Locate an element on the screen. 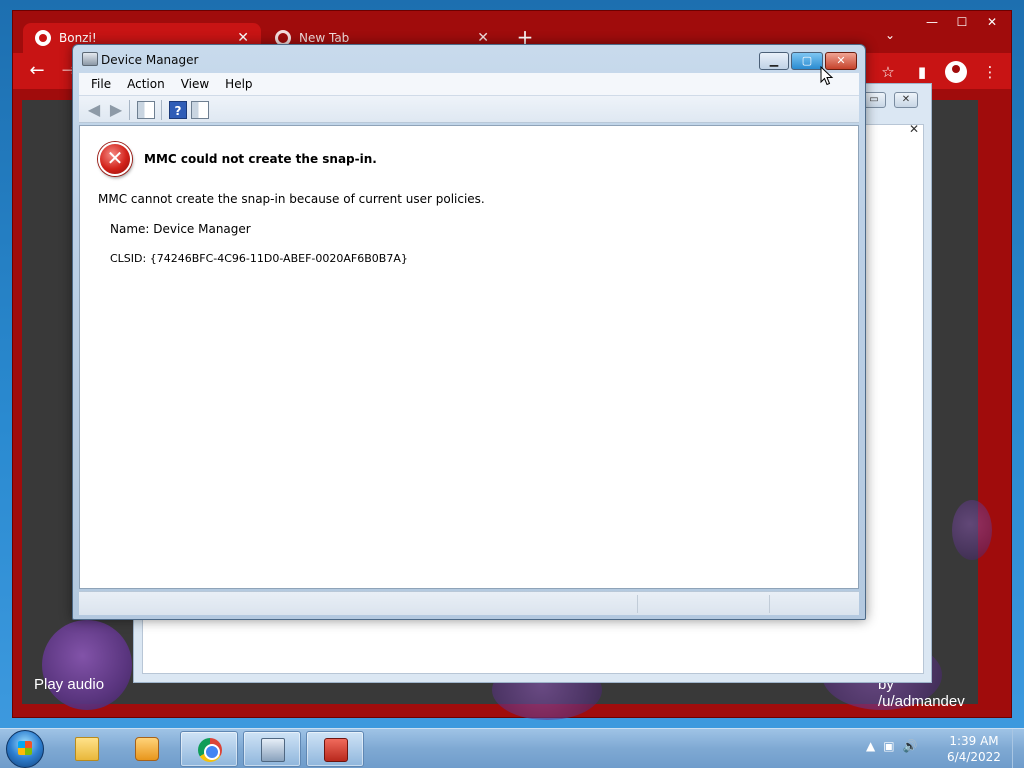 Image resolution: width=1024 pixels, height=768 pixels. site-favicon-icon is located at coordinates (43, 38).